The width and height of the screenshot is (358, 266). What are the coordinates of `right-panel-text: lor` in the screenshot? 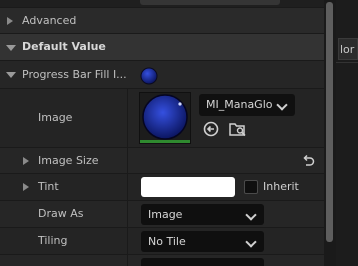 It's located at (347, 49).